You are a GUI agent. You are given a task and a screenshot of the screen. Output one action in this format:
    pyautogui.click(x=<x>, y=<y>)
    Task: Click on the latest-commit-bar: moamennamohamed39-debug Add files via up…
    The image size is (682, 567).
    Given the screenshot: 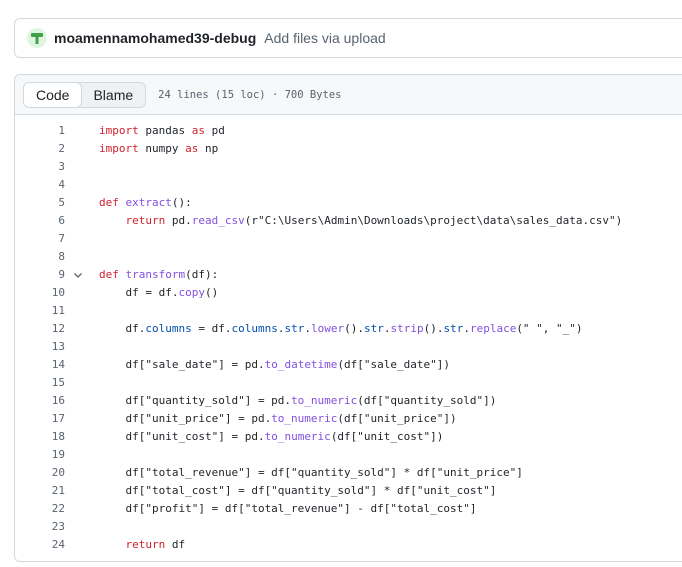 What is the action you would take?
    pyautogui.click(x=348, y=38)
    